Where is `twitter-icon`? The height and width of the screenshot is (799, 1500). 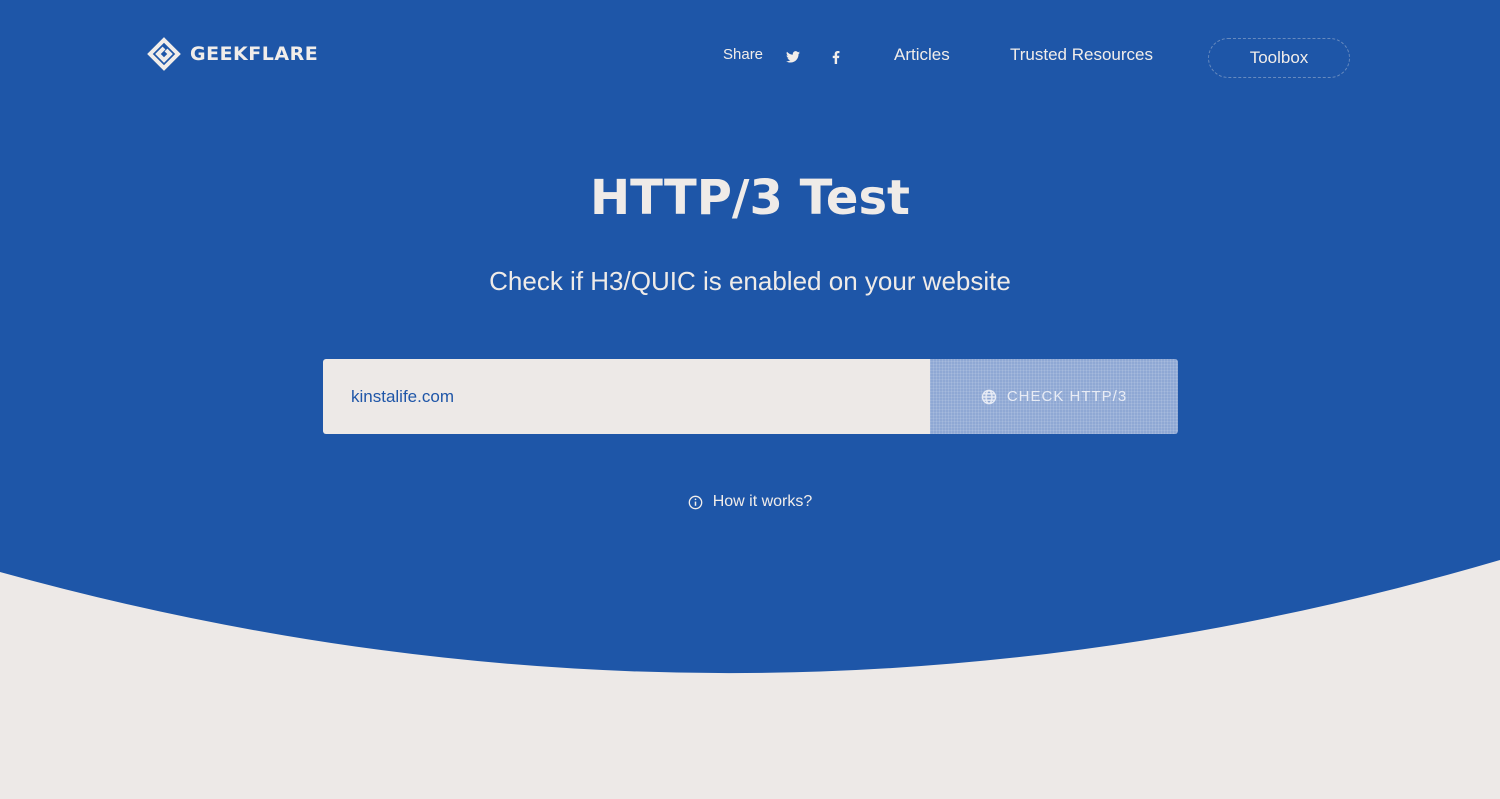 twitter-icon is located at coordinates (793, 57).